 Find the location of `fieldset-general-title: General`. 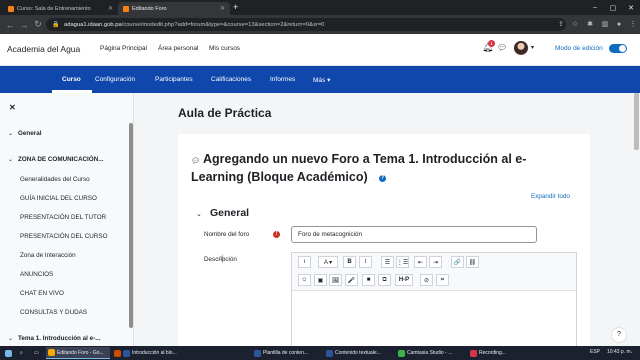

fieldset-general-title: General is located at coordinates (229, 213).